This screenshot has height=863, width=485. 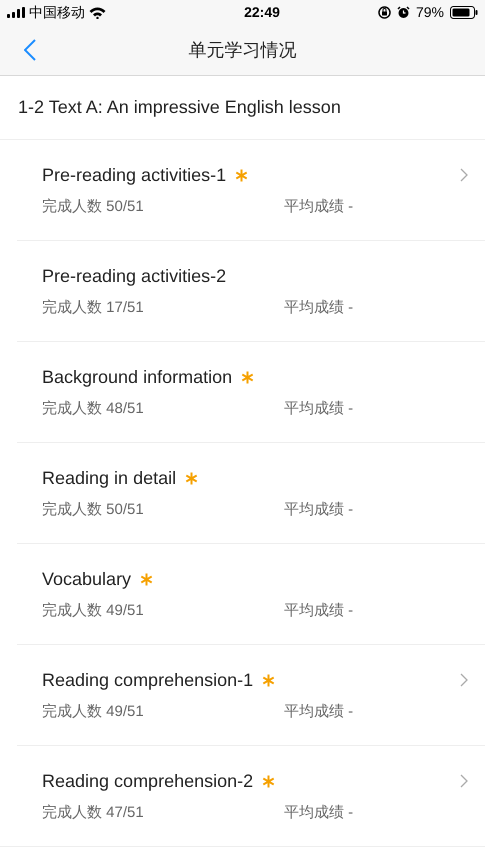 What do you see at coordinates (57, 12) in the screenshot?
I see `carrier-name: 中国移动` at bounding box center [57, 12].